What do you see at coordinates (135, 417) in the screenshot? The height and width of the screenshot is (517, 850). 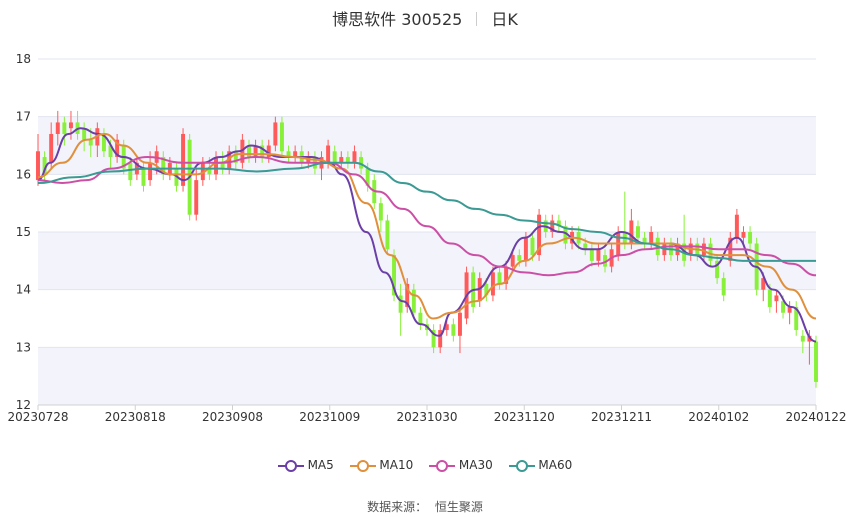 I see `x-tick-label: 20230818` at bounding box center [135, 417].